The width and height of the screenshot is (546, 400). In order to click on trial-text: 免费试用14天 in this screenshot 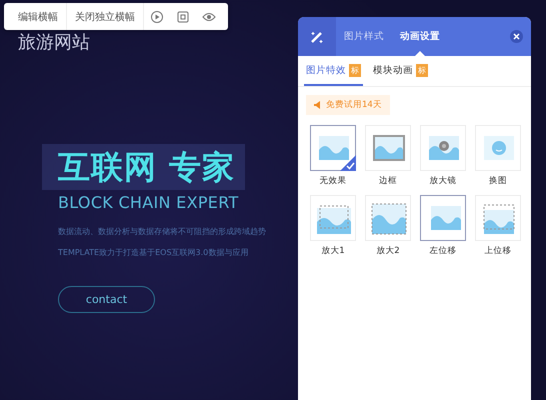, I will do `click(354, 105)`.